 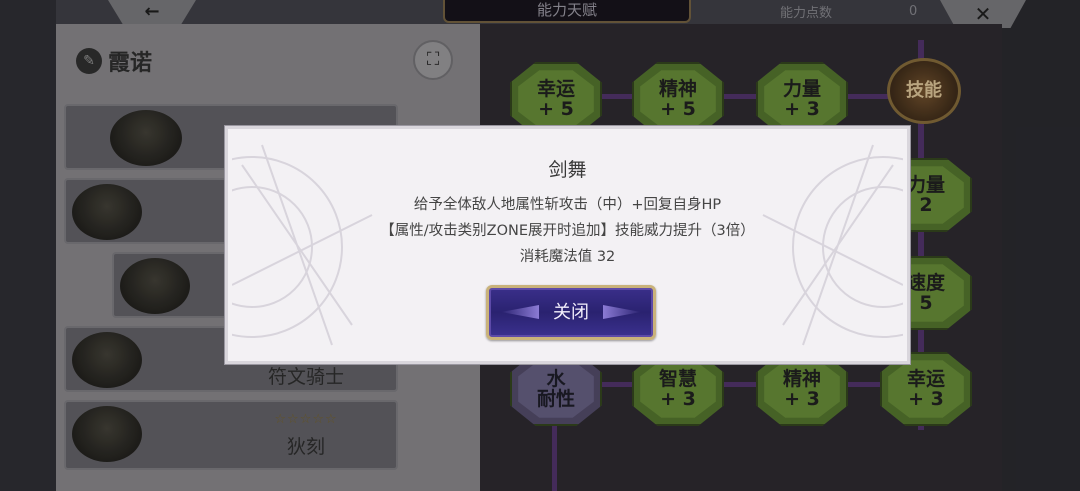 What do you see at coordinates (567, 170) in the screenshot?
I see `skill-title: 剑舞` at bounding box center [567, 170].